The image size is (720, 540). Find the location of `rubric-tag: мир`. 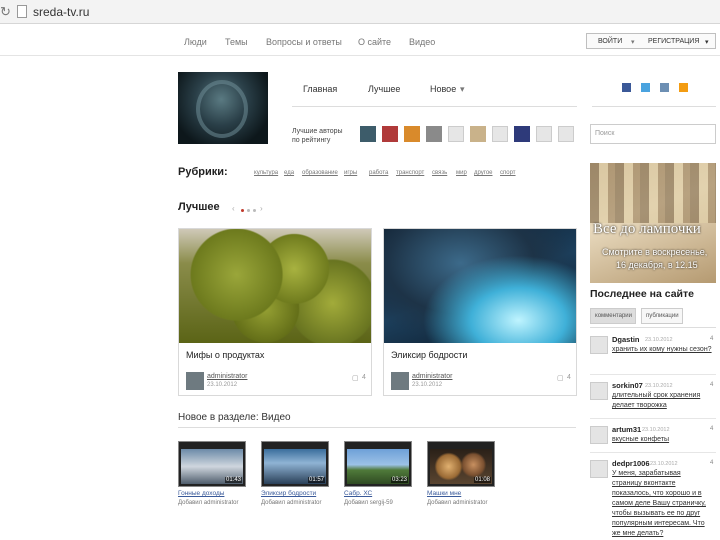

rubric-tag: мир is located at coordinates (461, 173).